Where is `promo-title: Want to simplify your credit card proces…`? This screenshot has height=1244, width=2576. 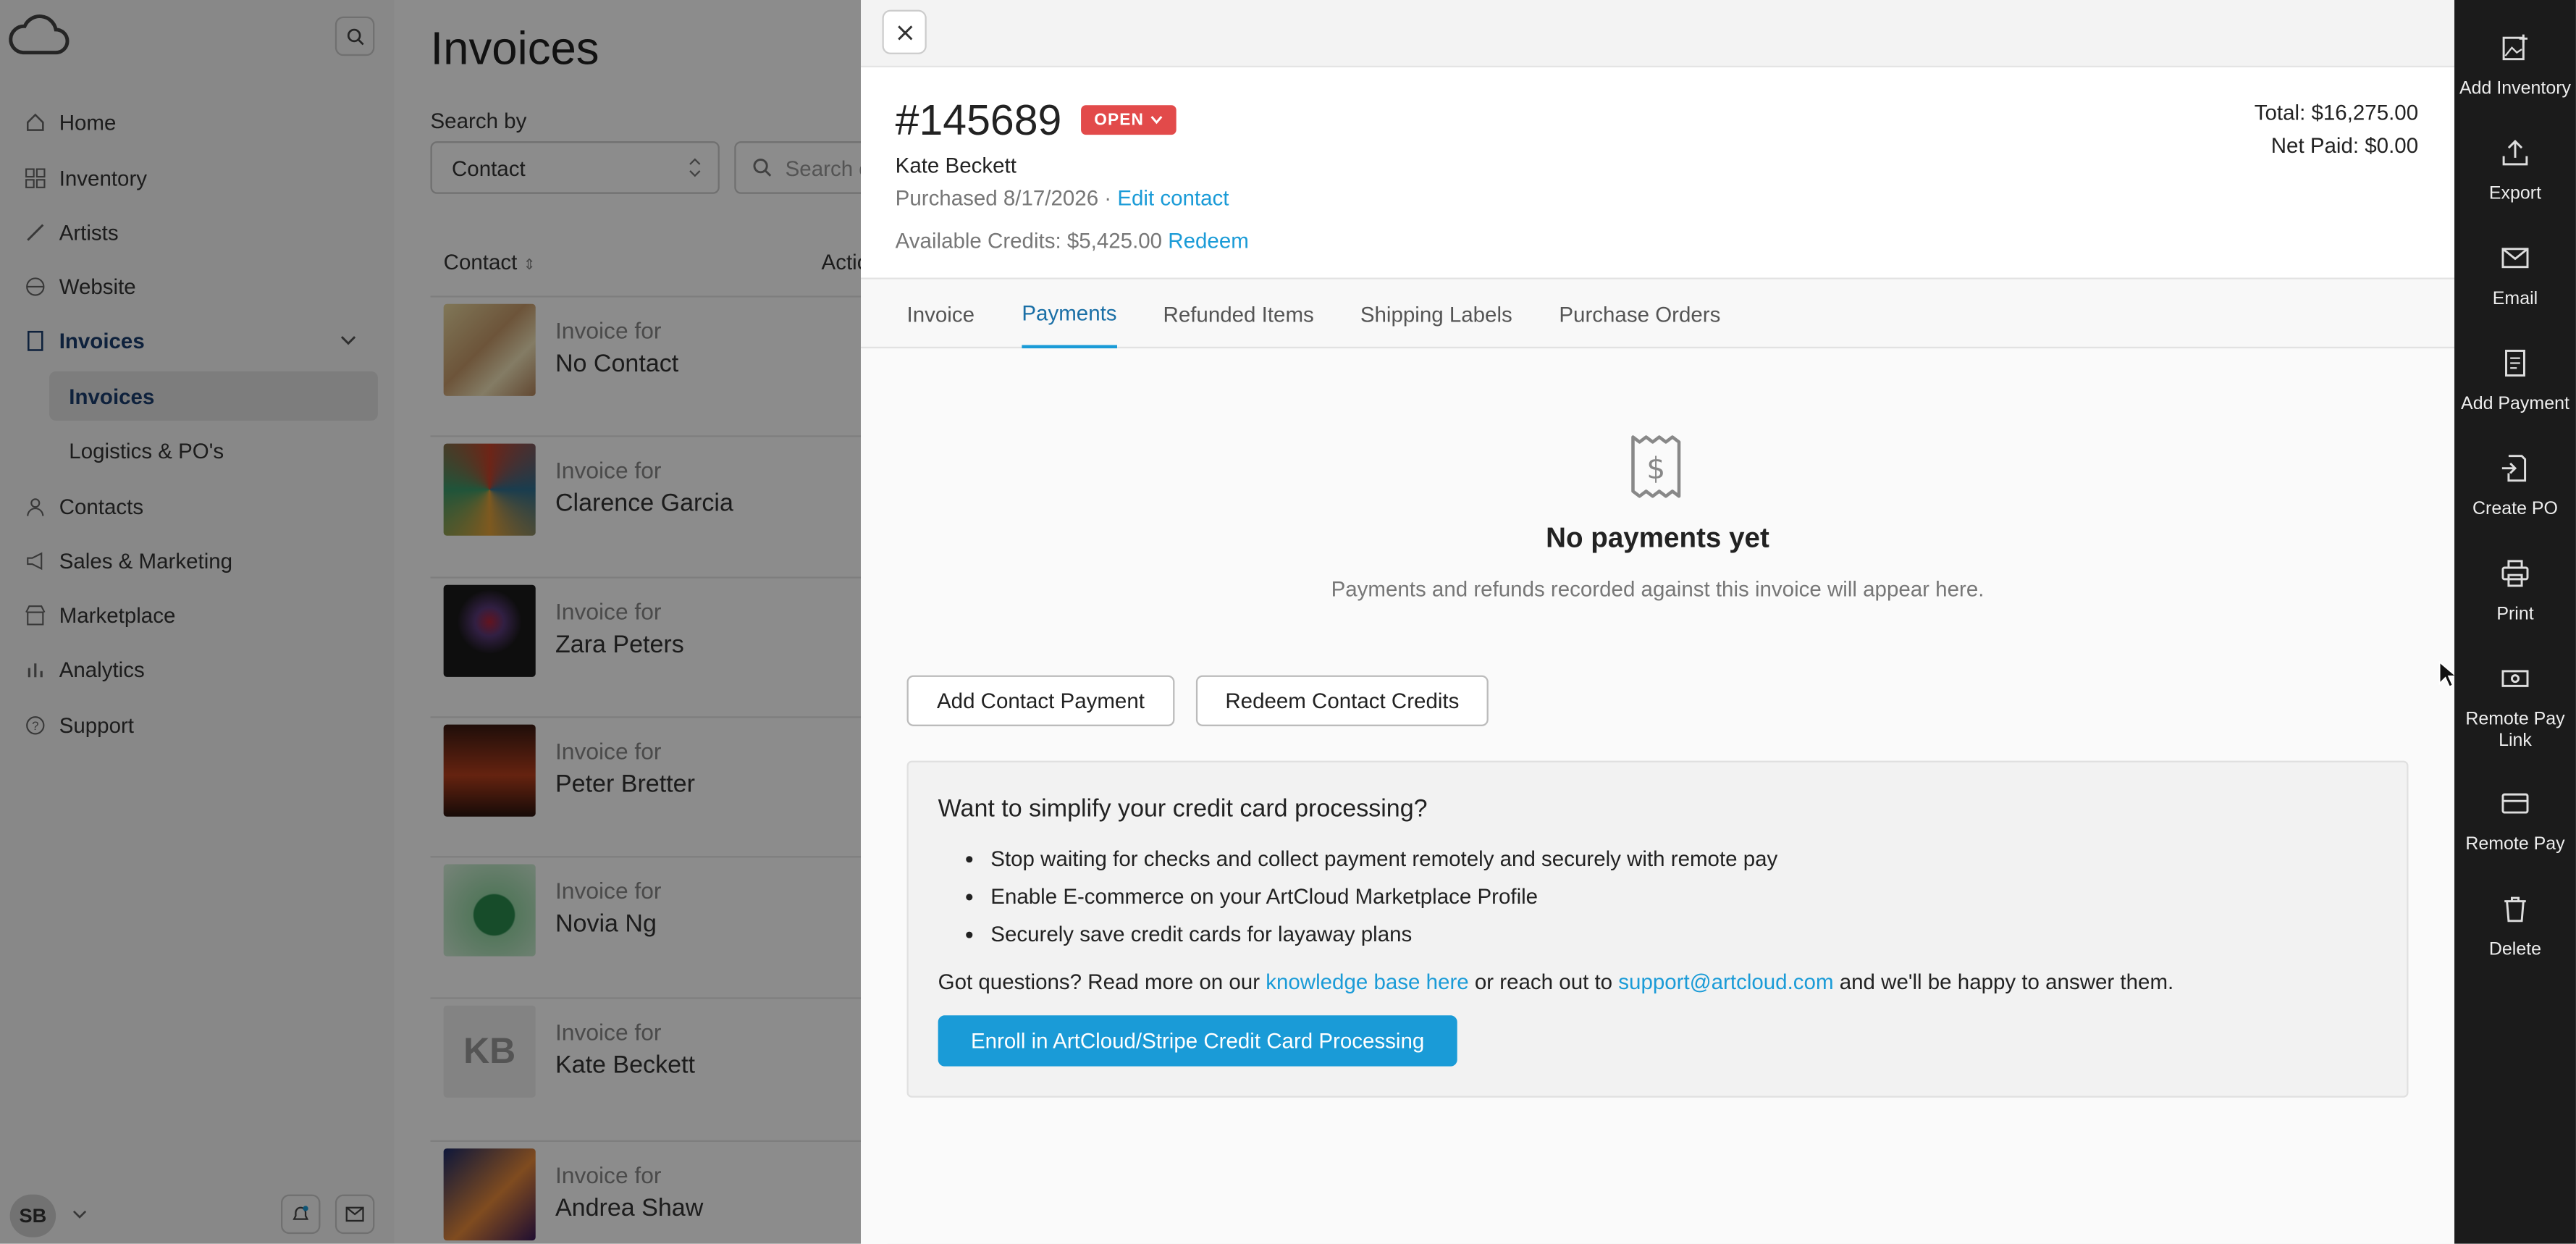 promo-title: Want to simplify your credit card proces… is located at coordinates (1183, 809).